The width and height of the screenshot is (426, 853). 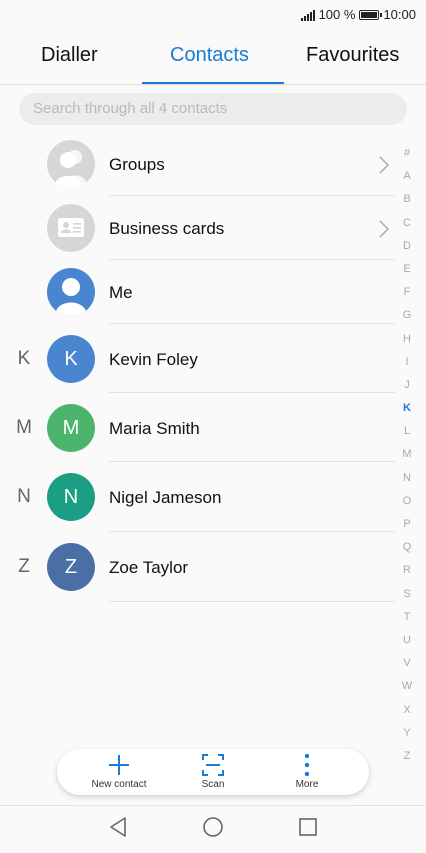 What do you see at coordinates (407, 246) in the screenshot?
I see `alphabet-index-letter: D` at bounding box center [407, 246].